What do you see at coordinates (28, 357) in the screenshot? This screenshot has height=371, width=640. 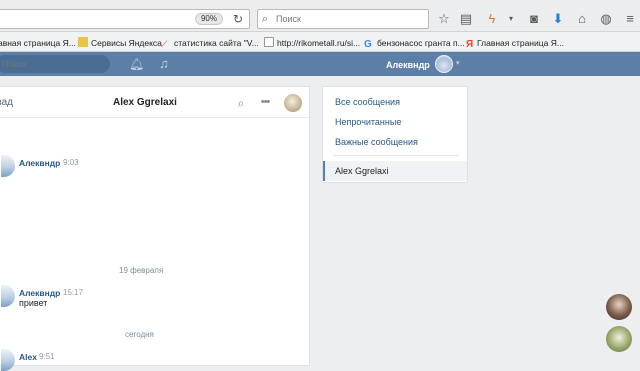 I see `message-author: Alex` at bounding box center [28, 357].